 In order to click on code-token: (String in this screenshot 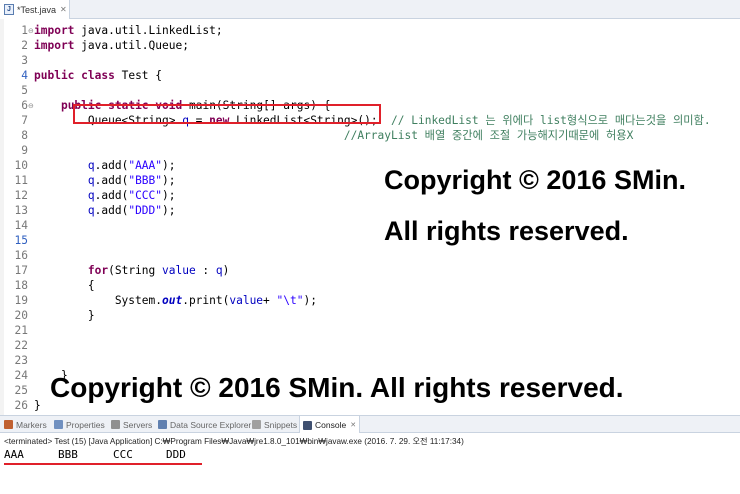, I will do `click(135, 270)`.